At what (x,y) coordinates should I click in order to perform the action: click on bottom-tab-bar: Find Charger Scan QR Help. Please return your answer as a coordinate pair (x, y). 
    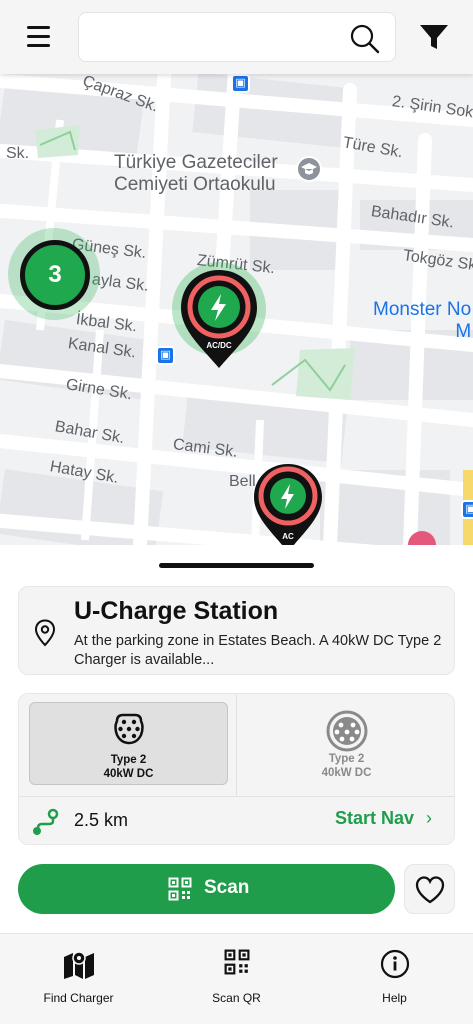
    Looking at the image, I should click on (236, 978).